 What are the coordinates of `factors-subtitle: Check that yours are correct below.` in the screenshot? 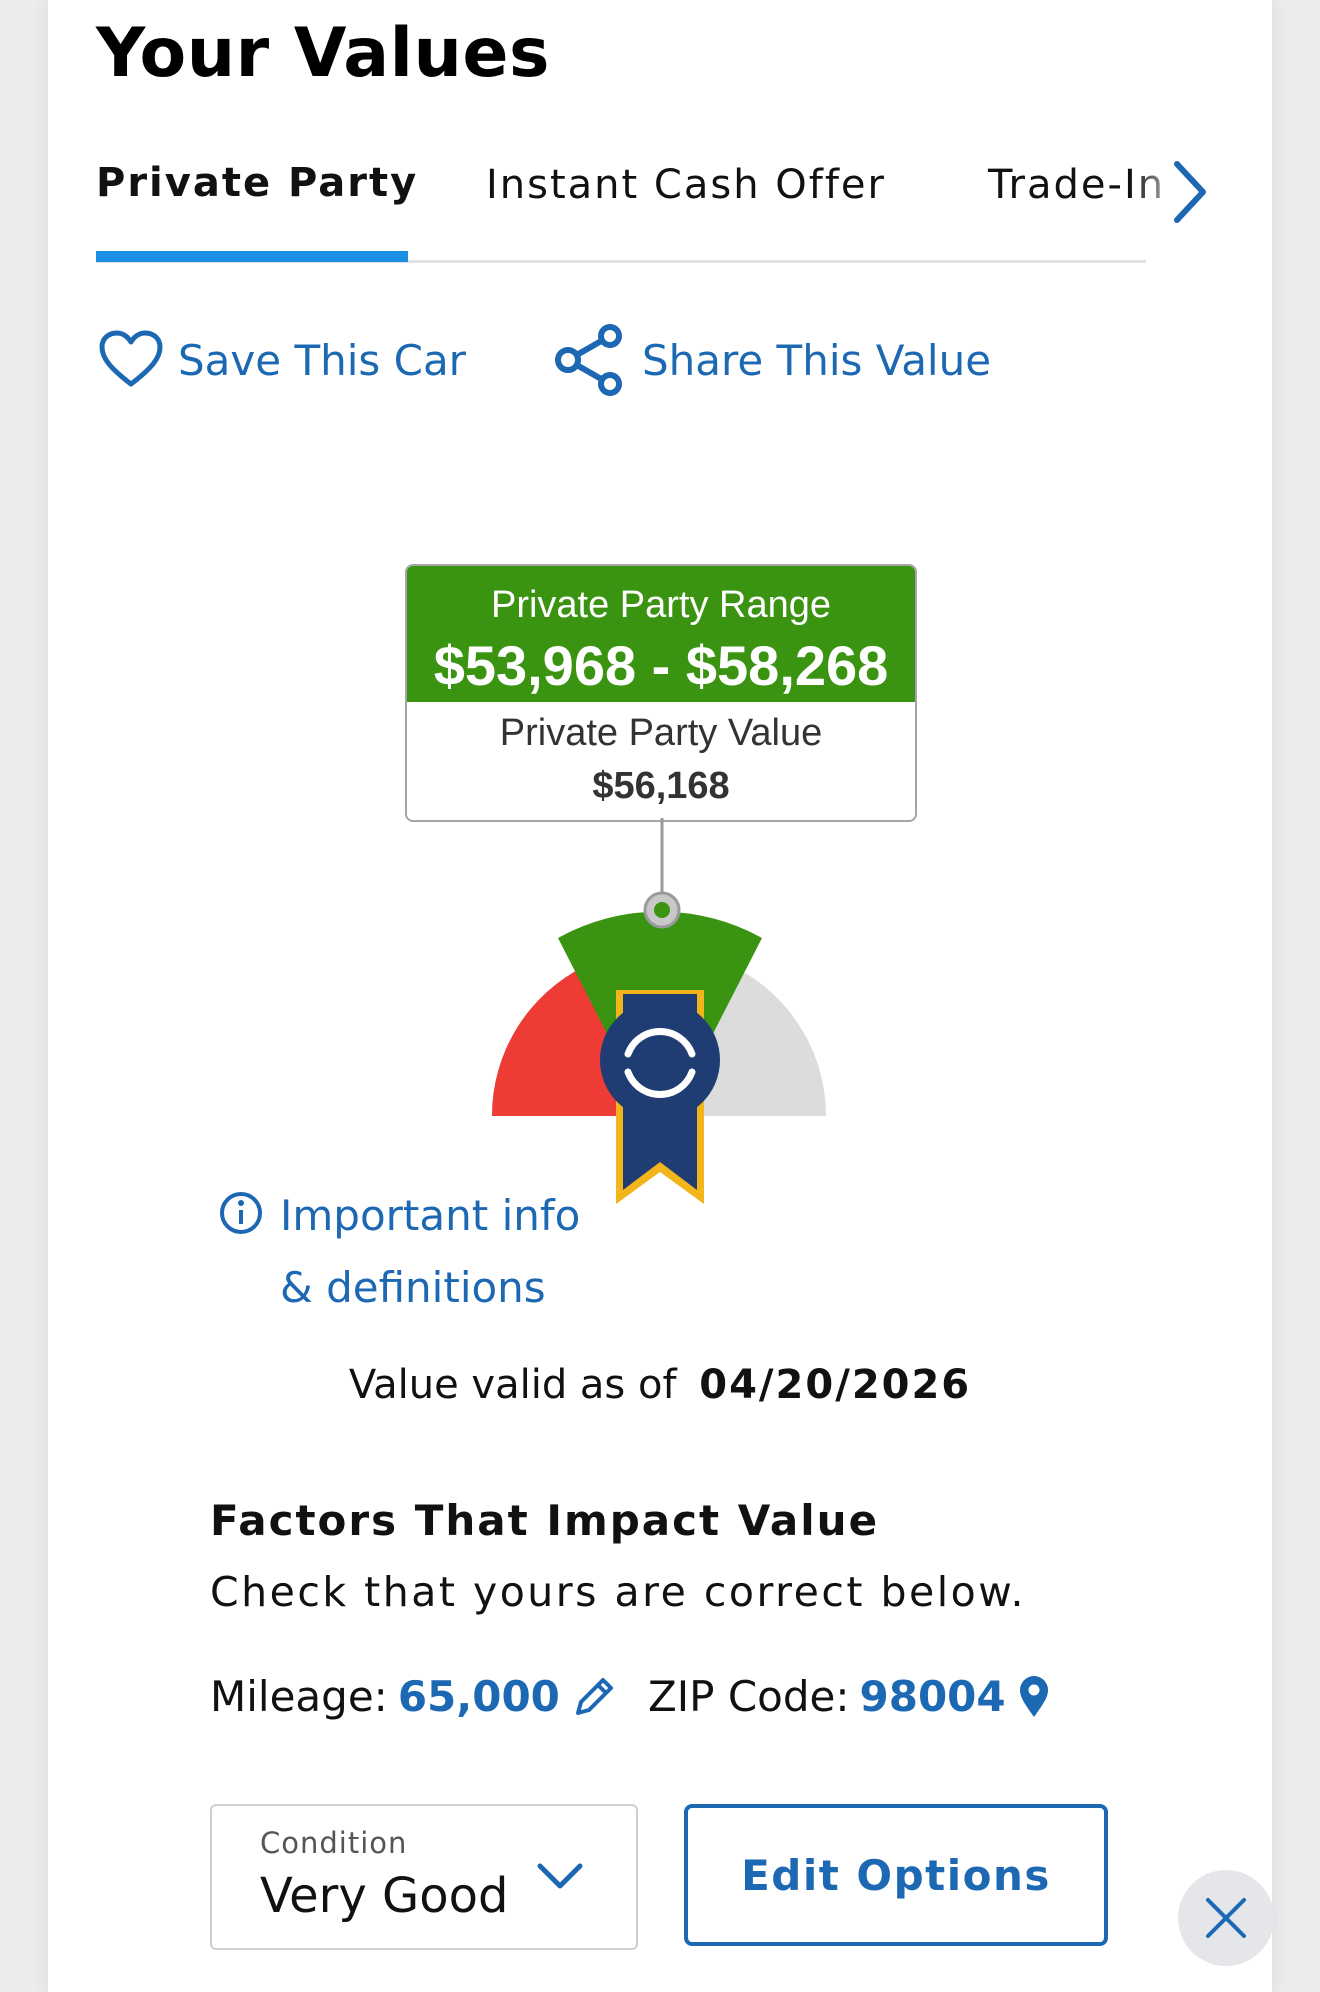 It's located at (618, 1592).